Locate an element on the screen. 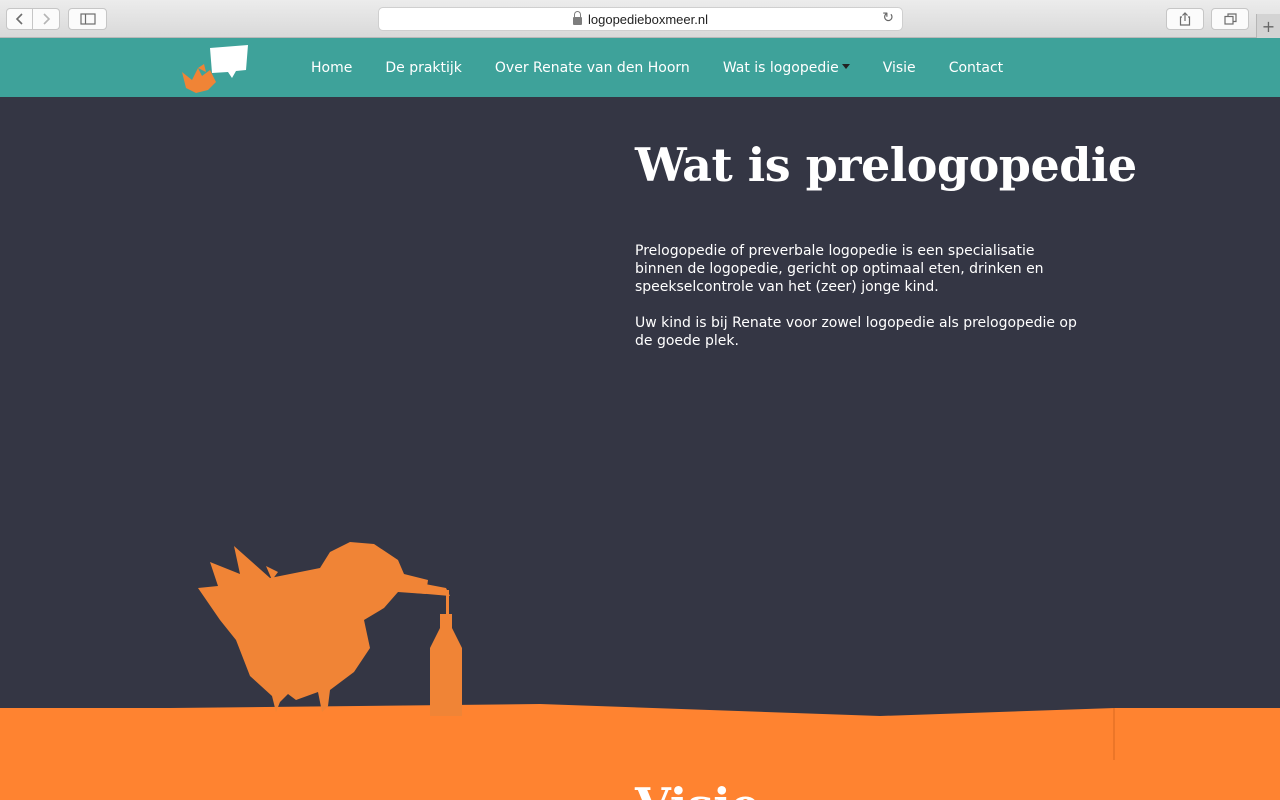  bird-illustration is located at coordinates (330, 629).